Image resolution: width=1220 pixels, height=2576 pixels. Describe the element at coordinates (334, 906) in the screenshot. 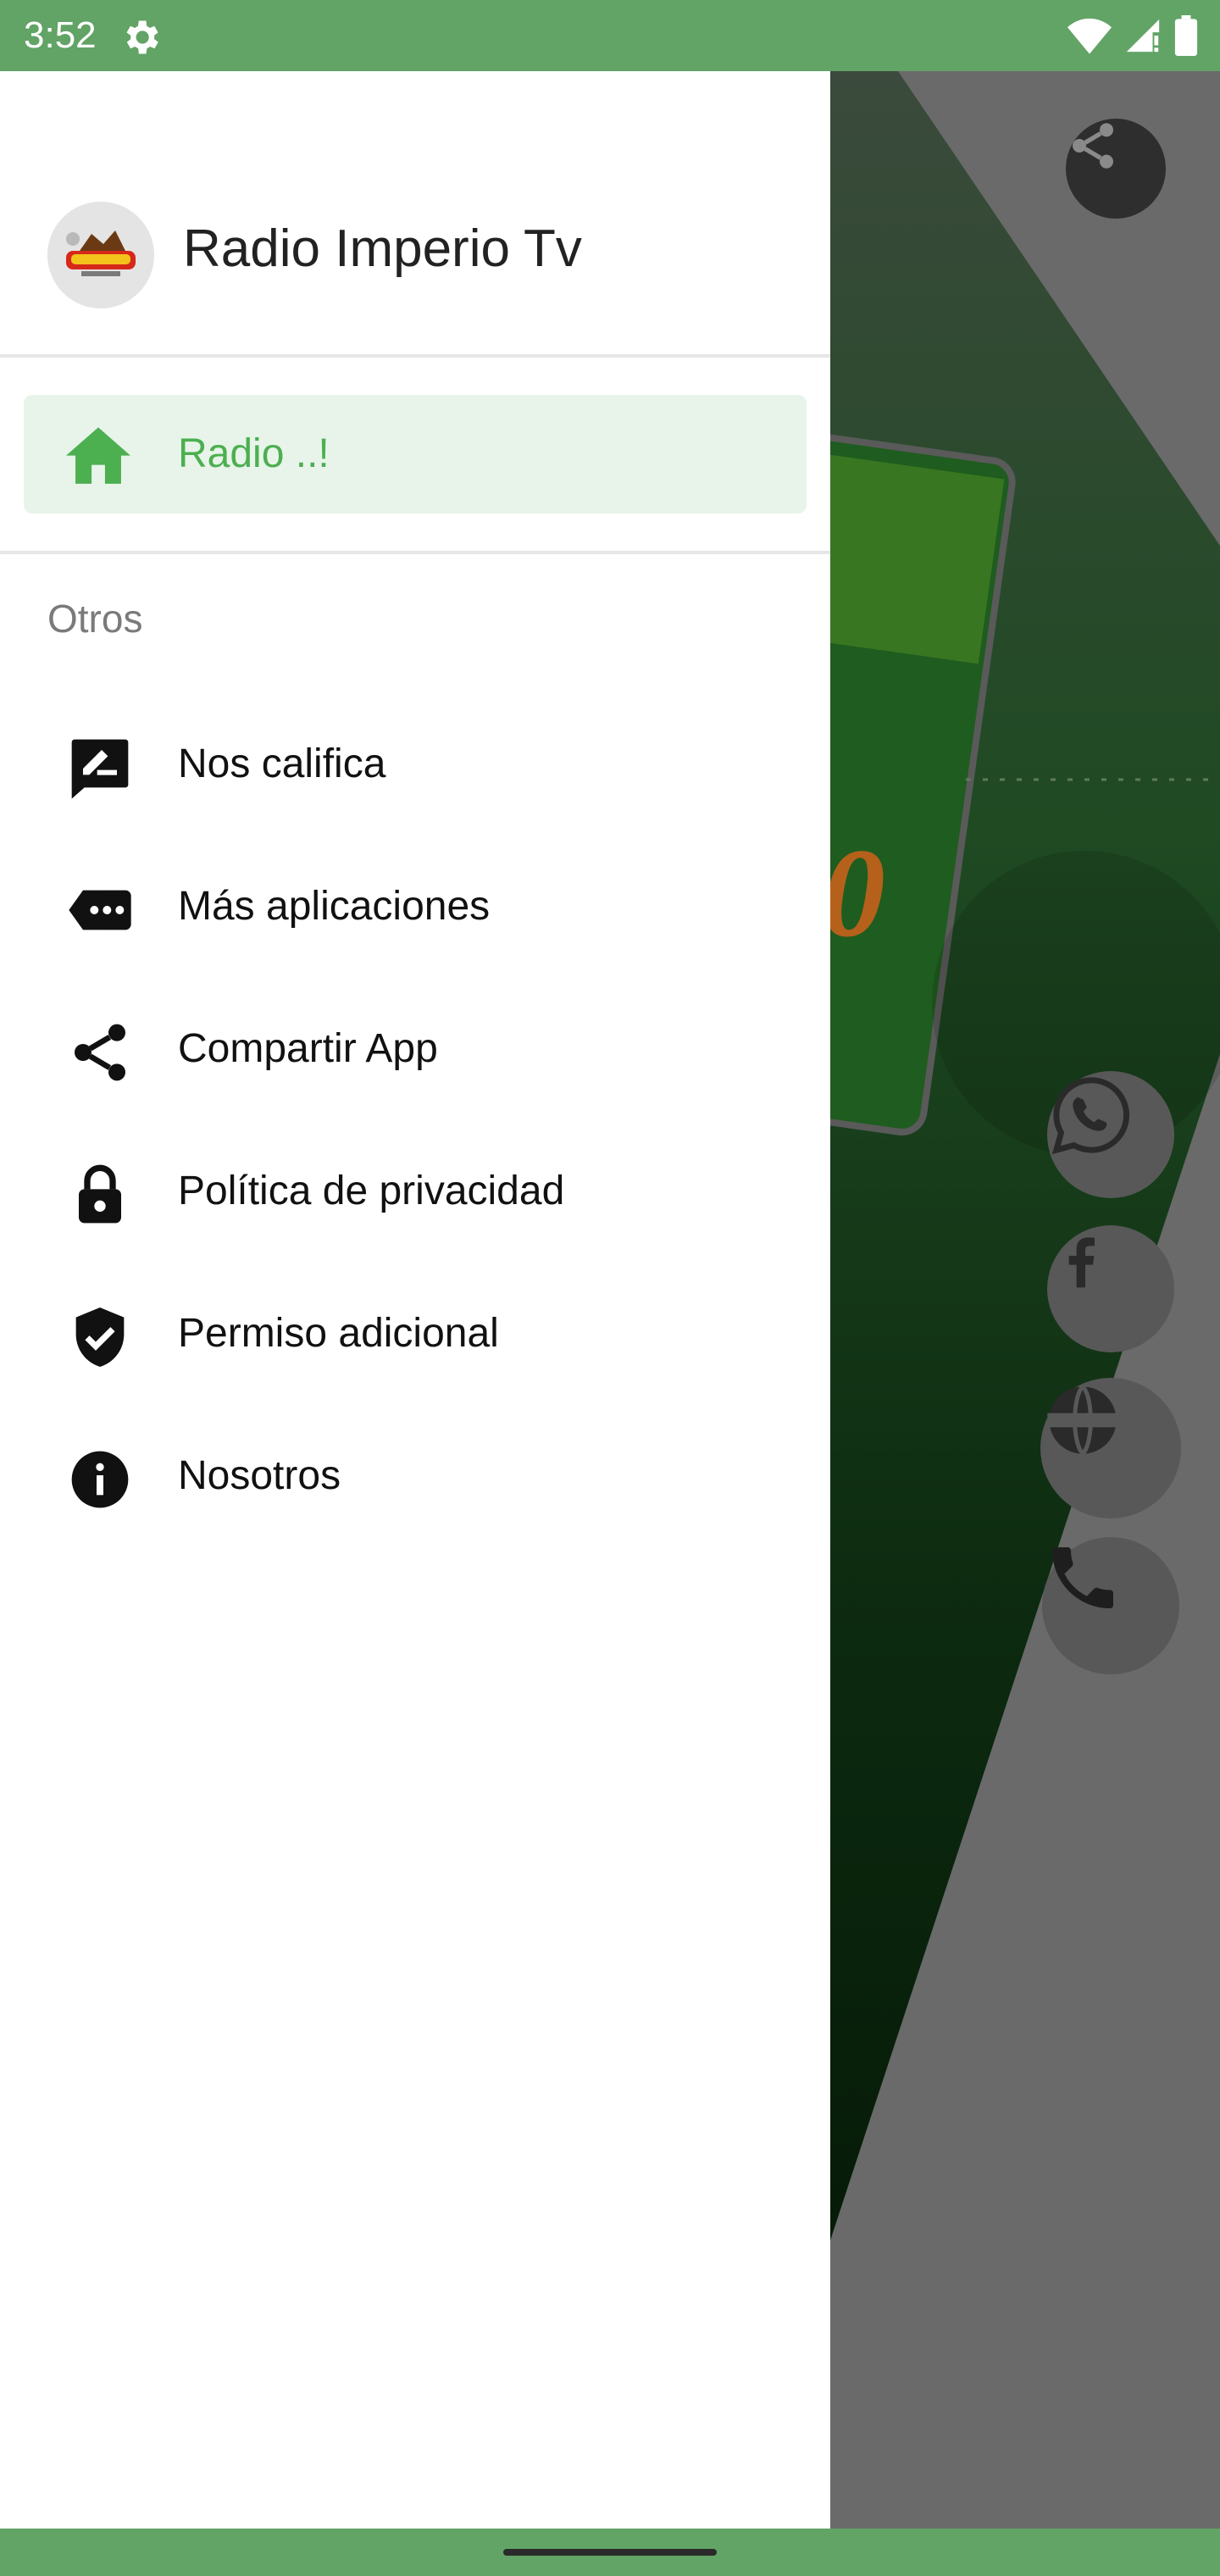

I see `drawer-item-label: Más aplicaciones` at that location.